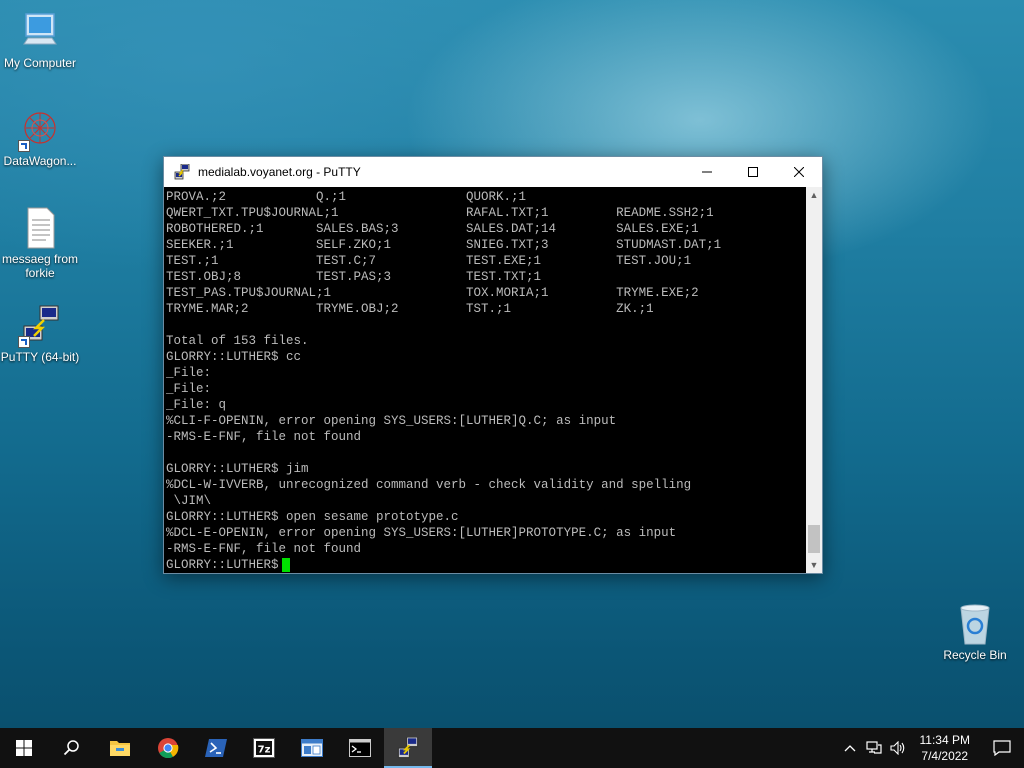 The image size is (1024, 768). I want to click on volume-button, so click(898, 748).